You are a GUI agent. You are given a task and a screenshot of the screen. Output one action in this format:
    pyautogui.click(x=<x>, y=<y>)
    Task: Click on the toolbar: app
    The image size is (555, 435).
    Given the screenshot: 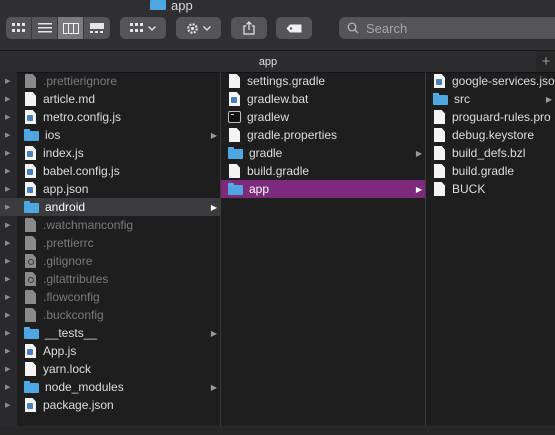 What is the action you would take?
    pyautogui.click(x=277, y=25)
    